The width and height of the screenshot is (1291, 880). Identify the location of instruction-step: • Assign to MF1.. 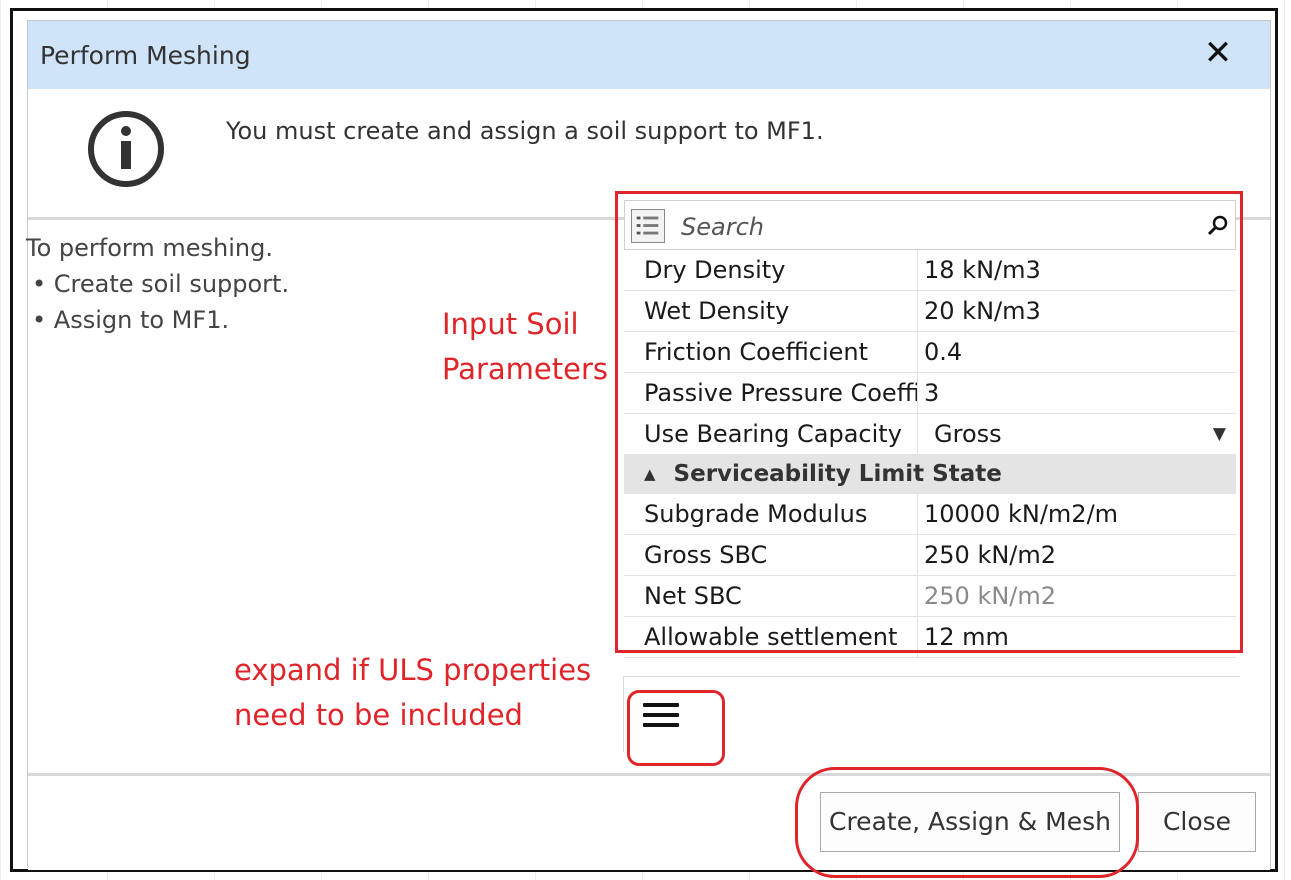
(131, 320).